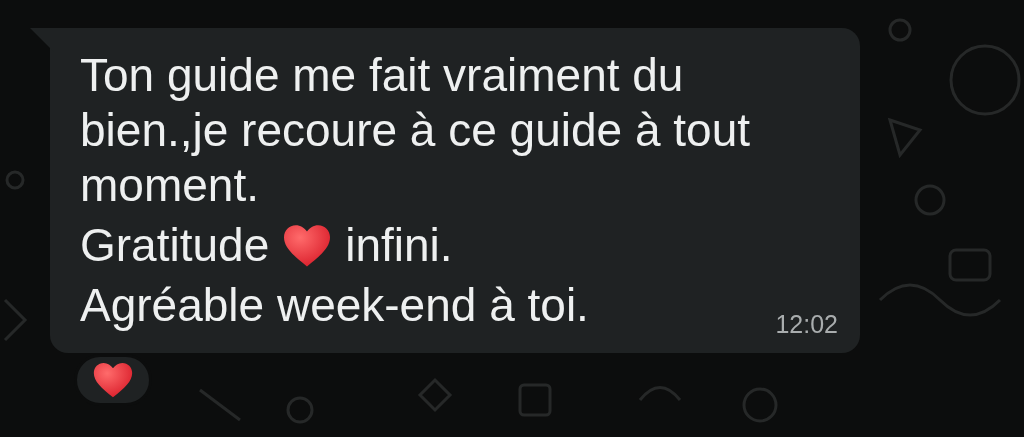 This screenshot has width=1024, height=437. I want to click on message-text: Gratitude, so click(175, 245).